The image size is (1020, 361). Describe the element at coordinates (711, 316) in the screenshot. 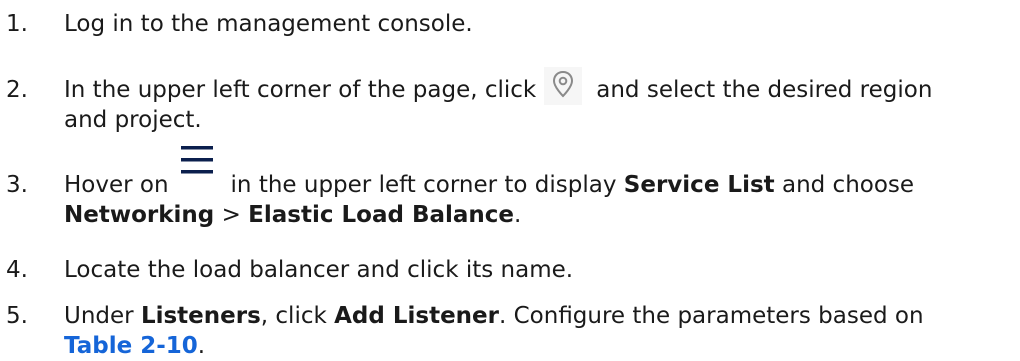

I see `step-text-after: . Configure the parameters based on` at that location.